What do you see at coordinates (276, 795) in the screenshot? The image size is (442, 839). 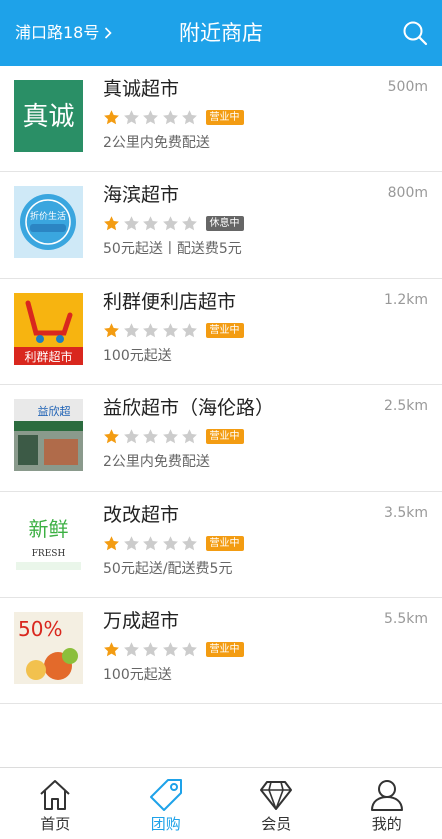 I see `diamond-icon` at bounding box center [276, 795].